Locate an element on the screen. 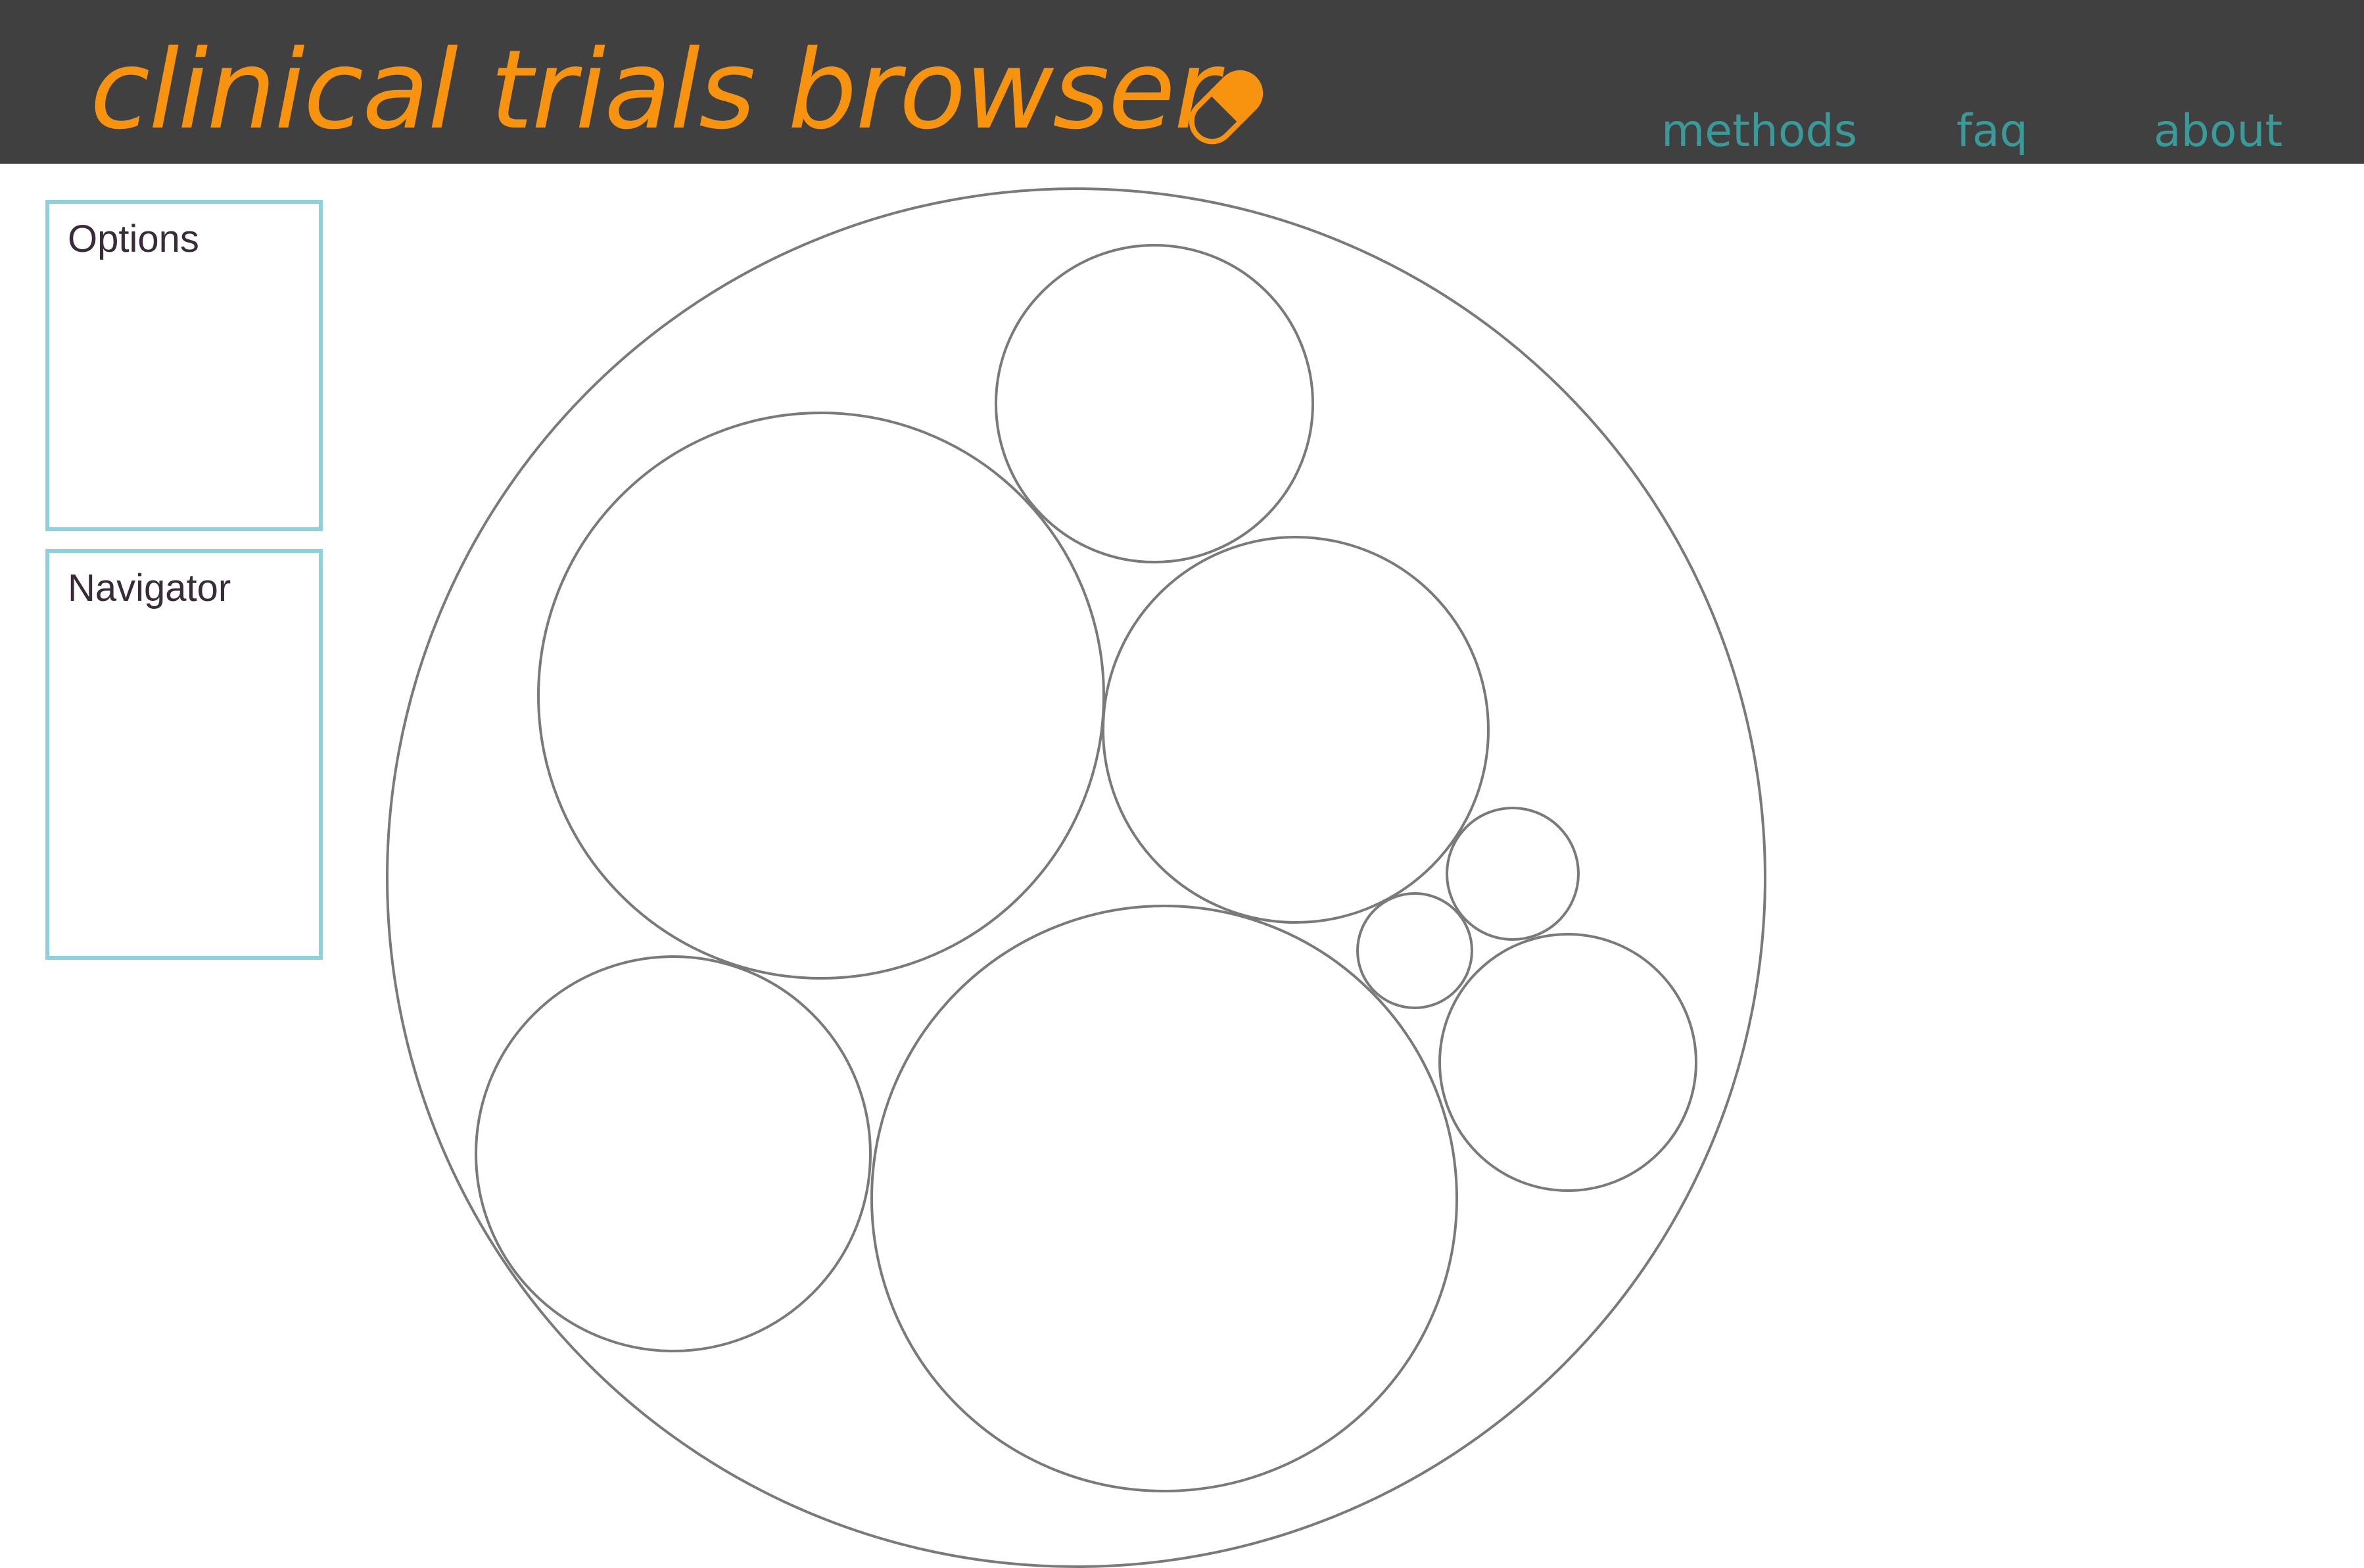  options-panel-title: Options is located at coordinates (133, 239).